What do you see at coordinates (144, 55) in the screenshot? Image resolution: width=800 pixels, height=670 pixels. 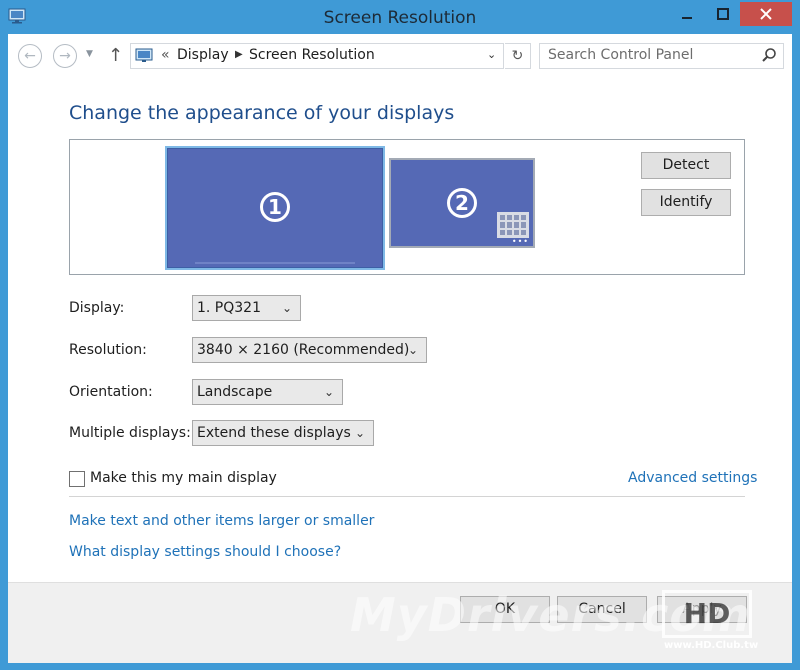 I see `display-icon` at bounding box center [144, 55].